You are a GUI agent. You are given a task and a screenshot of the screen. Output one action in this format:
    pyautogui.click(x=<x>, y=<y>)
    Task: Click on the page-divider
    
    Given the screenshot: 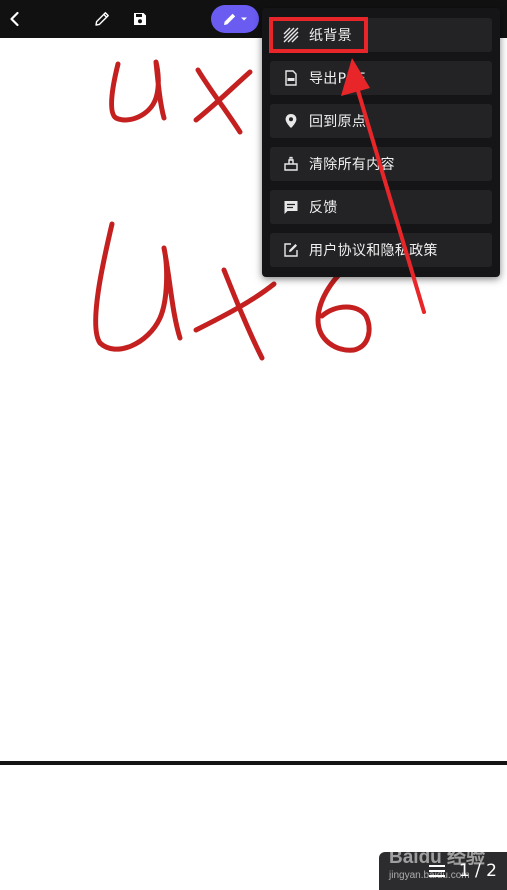 What is the action you would take?
    pyautogui.click(x=253, y=763)
    